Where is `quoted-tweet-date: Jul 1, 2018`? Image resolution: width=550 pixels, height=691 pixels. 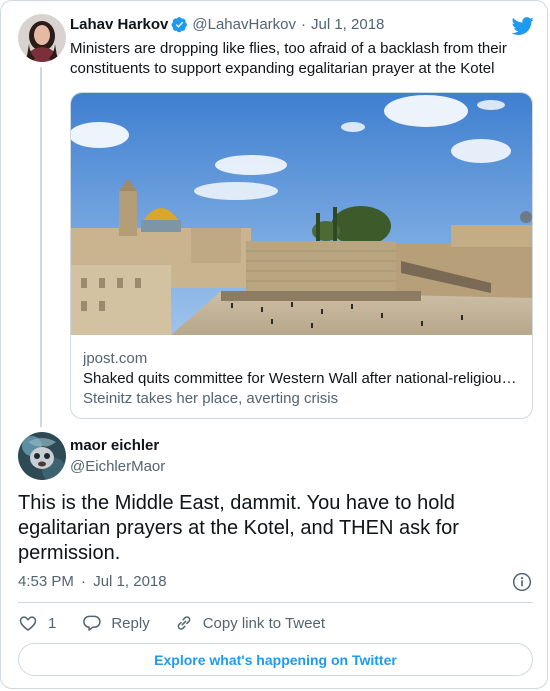
quoted-tweet-date: Jul 1, 2018 is located at coordinates (347, 24).